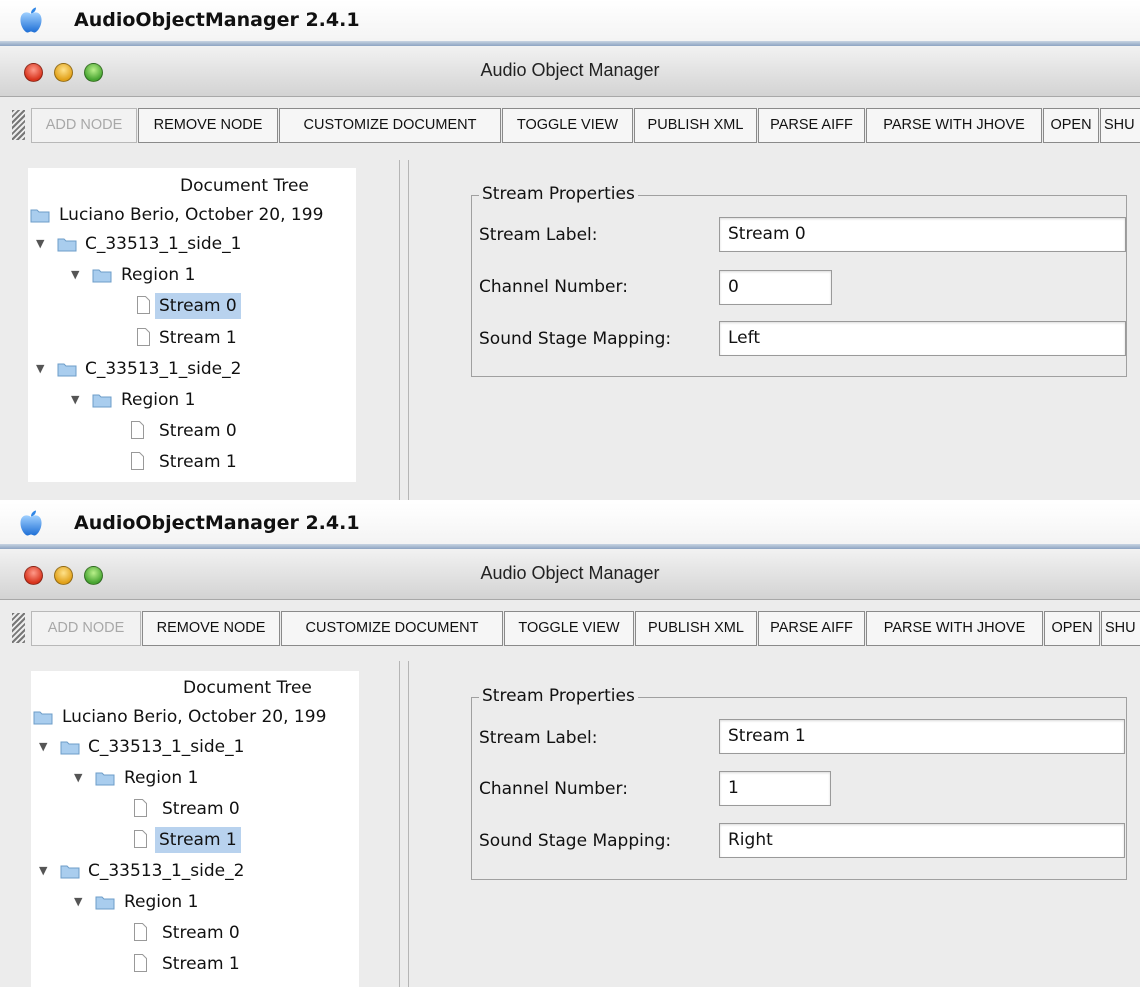 The width and height of the screenshot is (1140, 987). What do you see at coordinates (922, 234) in the screenshot?
I see `stream-label-input: Stream 0` at bounding box center [922, 234].